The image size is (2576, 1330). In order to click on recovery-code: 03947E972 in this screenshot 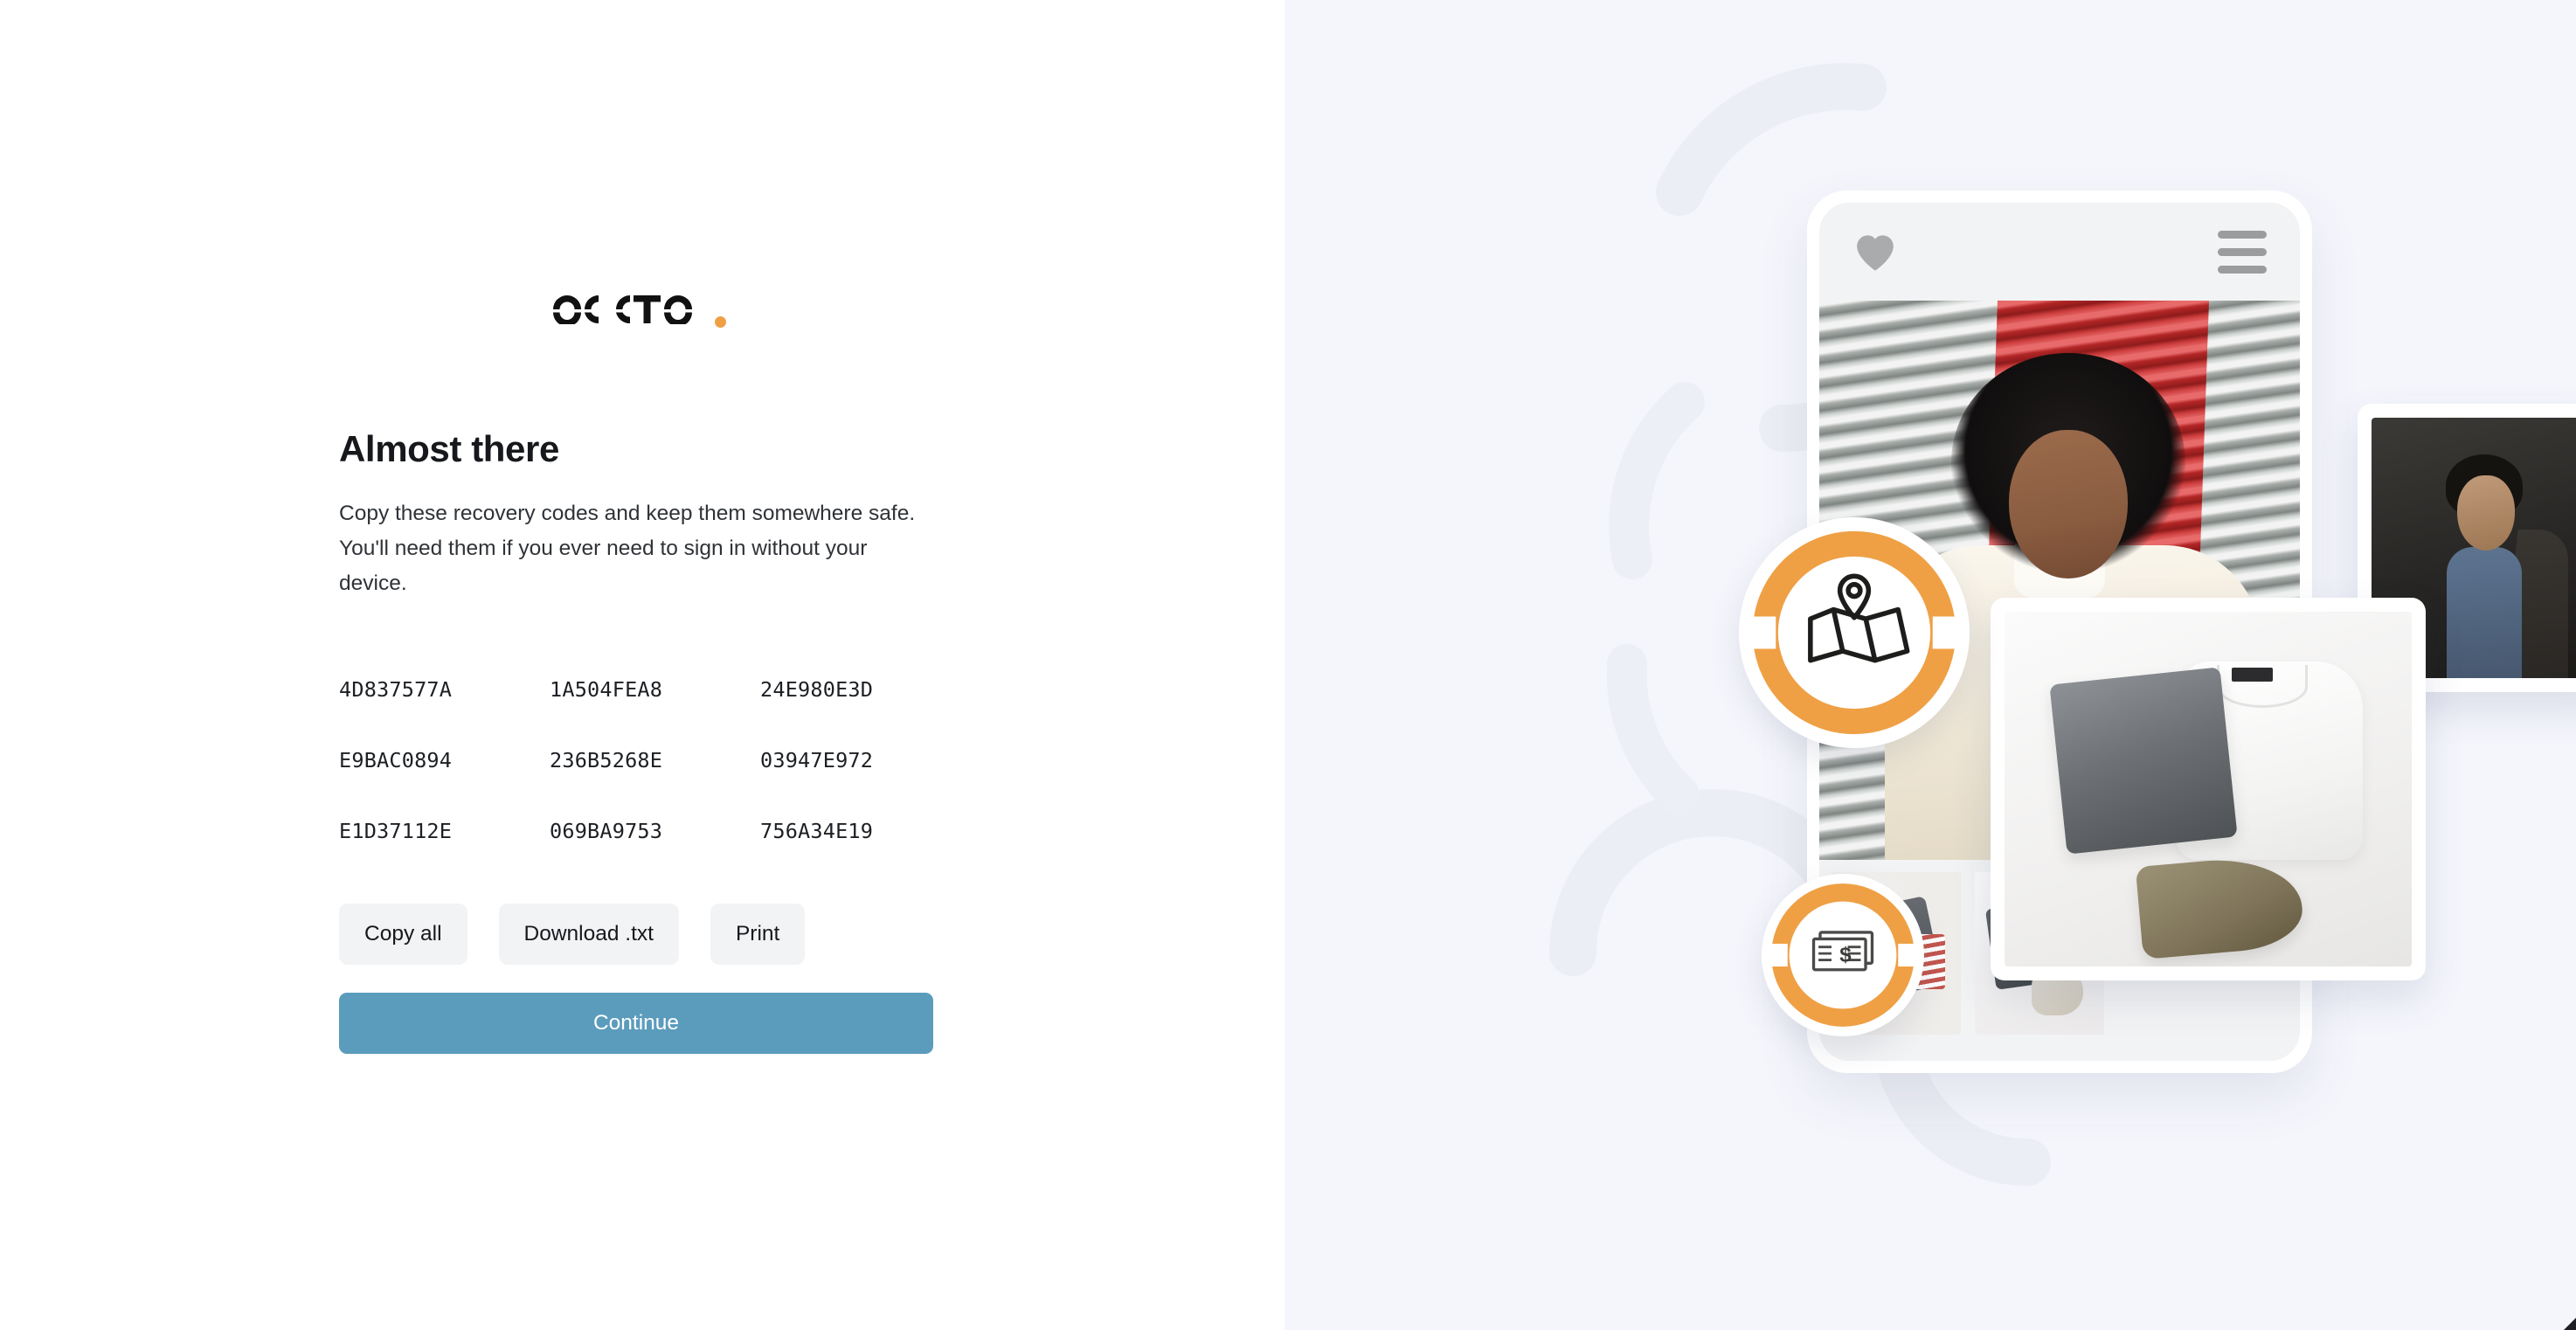, I will do `click(846, 760)`.